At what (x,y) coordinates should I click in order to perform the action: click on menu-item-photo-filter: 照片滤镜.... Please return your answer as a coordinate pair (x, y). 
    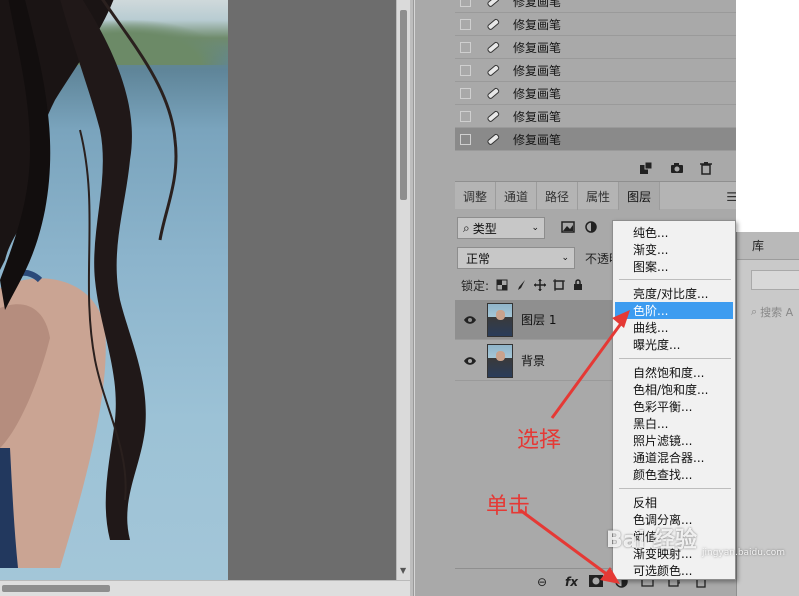
    Looking at the image, I should click on (674, 440).